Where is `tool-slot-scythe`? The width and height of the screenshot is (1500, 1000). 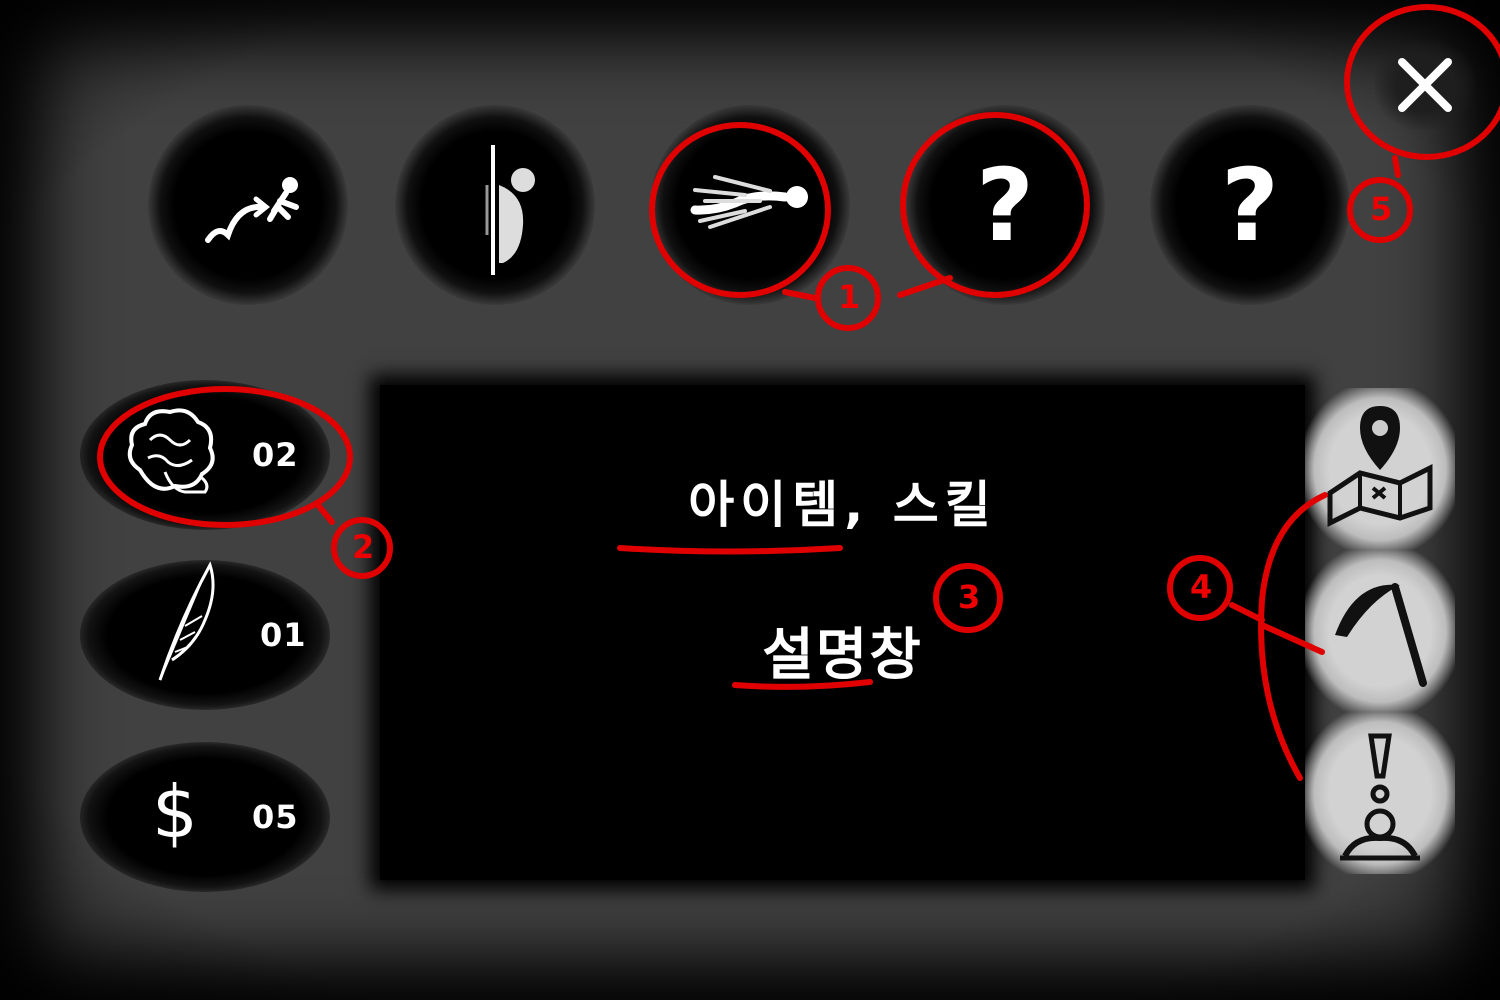 tool-slot-scythe is located at coordinates (1380, 631).